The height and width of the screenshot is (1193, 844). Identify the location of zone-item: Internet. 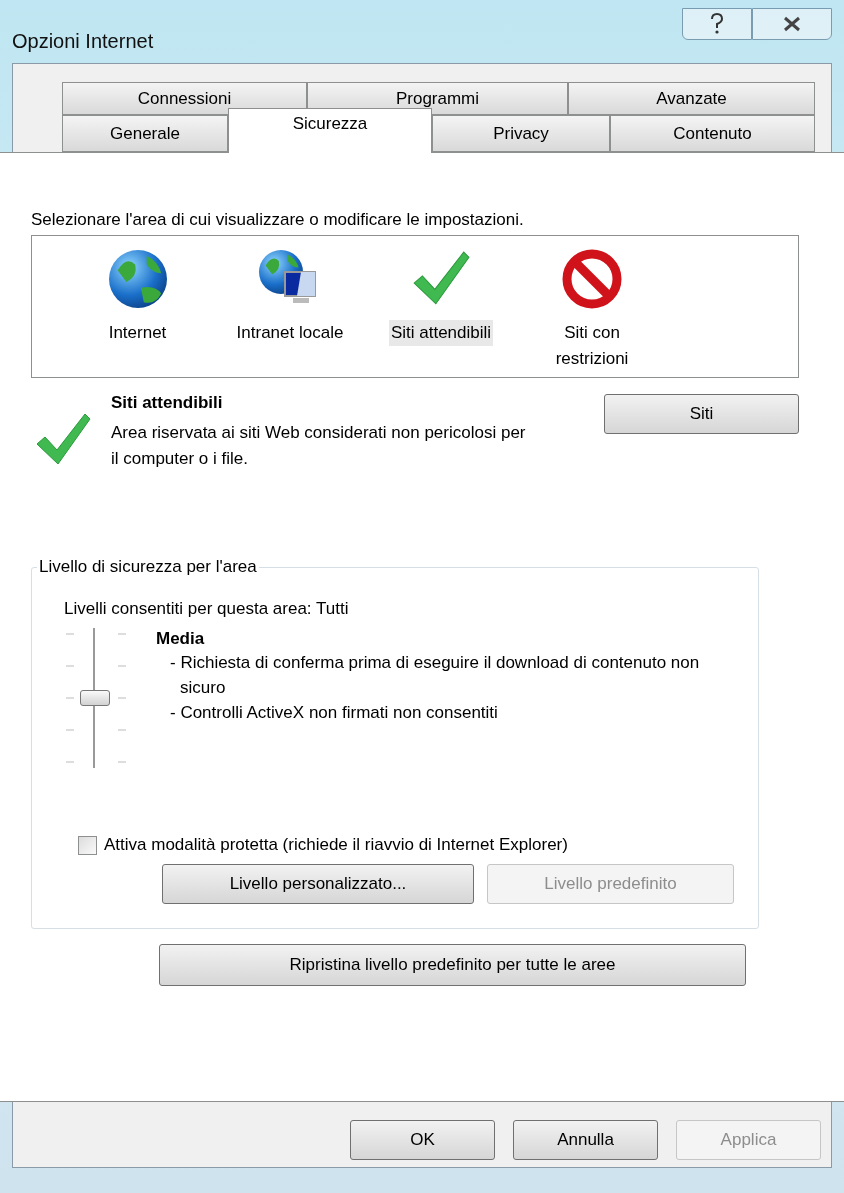
(137, 333).